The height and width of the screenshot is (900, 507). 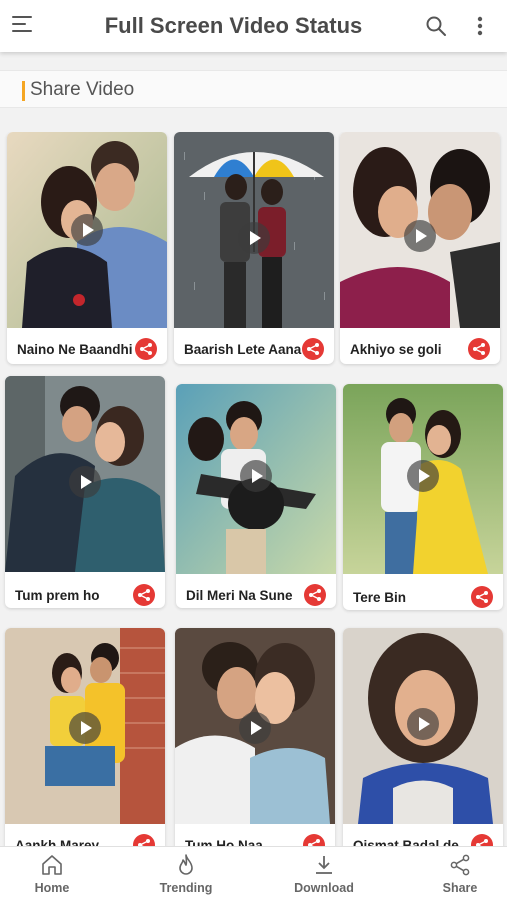 I want to click on nav-home-label: Home, so click(x=52, y=888).